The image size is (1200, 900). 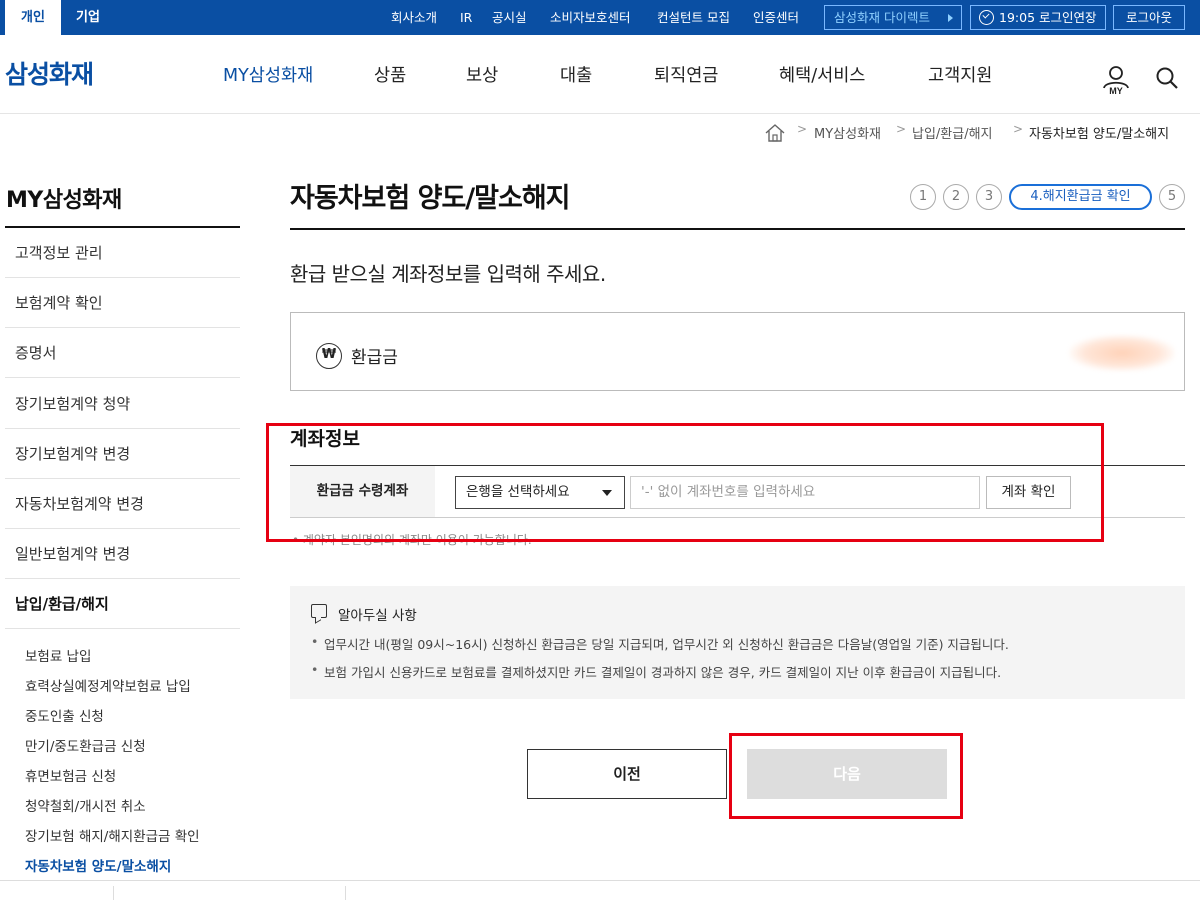 I want to click on nav-claims: 보상, so click(x=482, y=74).